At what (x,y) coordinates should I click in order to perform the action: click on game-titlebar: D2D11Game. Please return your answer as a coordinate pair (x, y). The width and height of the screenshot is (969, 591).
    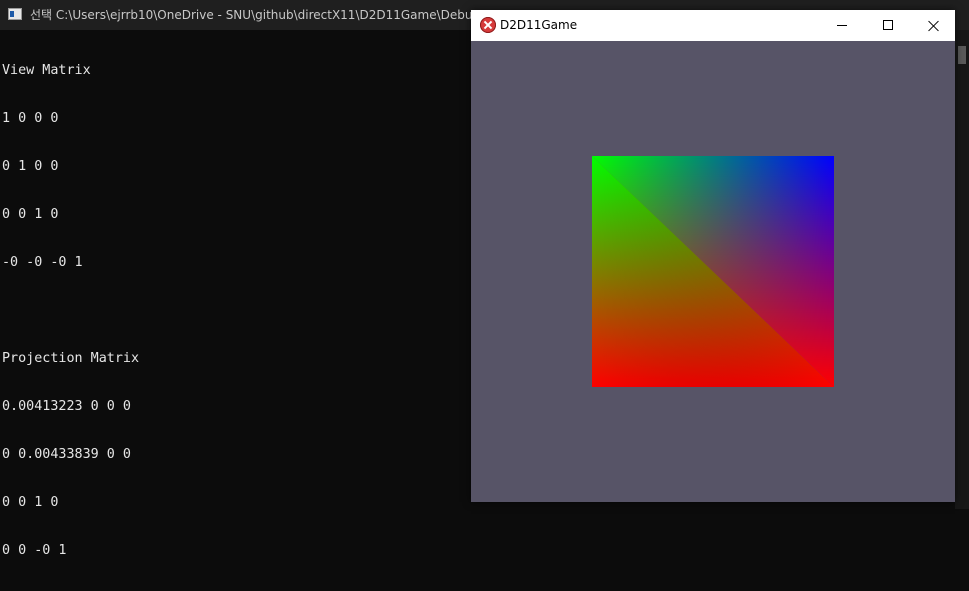
    Looking at the image, I should click on (713, 25).